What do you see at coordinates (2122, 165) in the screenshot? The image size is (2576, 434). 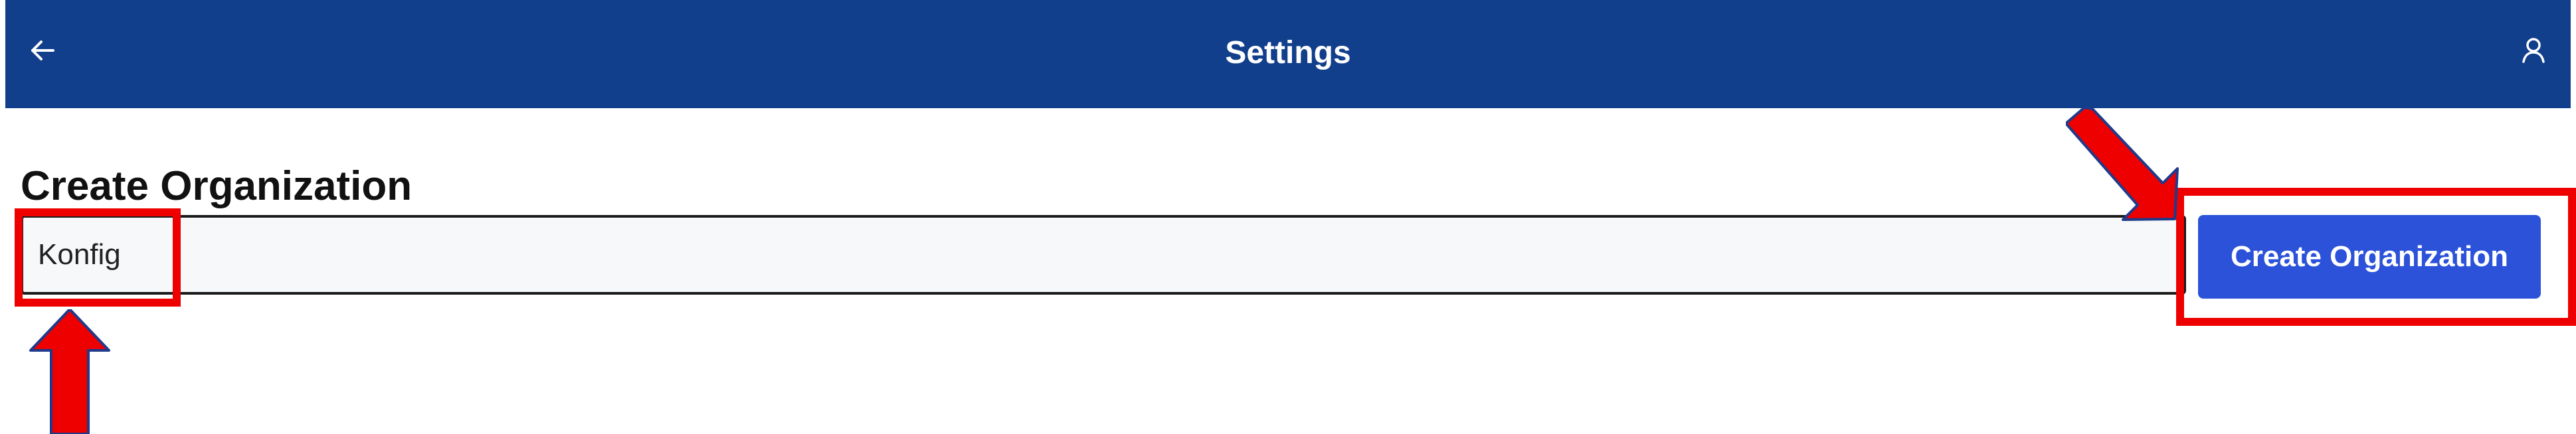 I see `diagonal-arrow-icon` at bounding box center [2122, 165].